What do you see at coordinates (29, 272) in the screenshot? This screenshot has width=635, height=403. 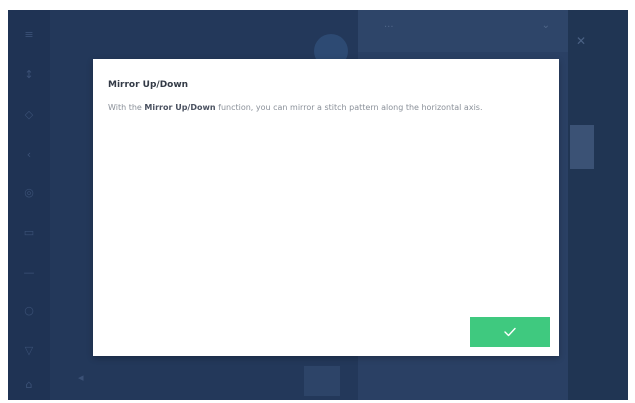 I see `tool-icon: —` at bounding box center [29, 272].